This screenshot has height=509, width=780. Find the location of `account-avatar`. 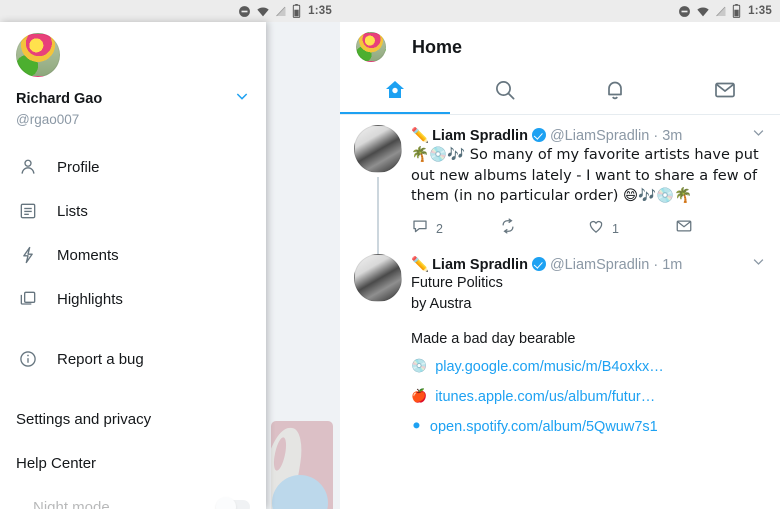

account-avatar is located at coordinates (38, 55).